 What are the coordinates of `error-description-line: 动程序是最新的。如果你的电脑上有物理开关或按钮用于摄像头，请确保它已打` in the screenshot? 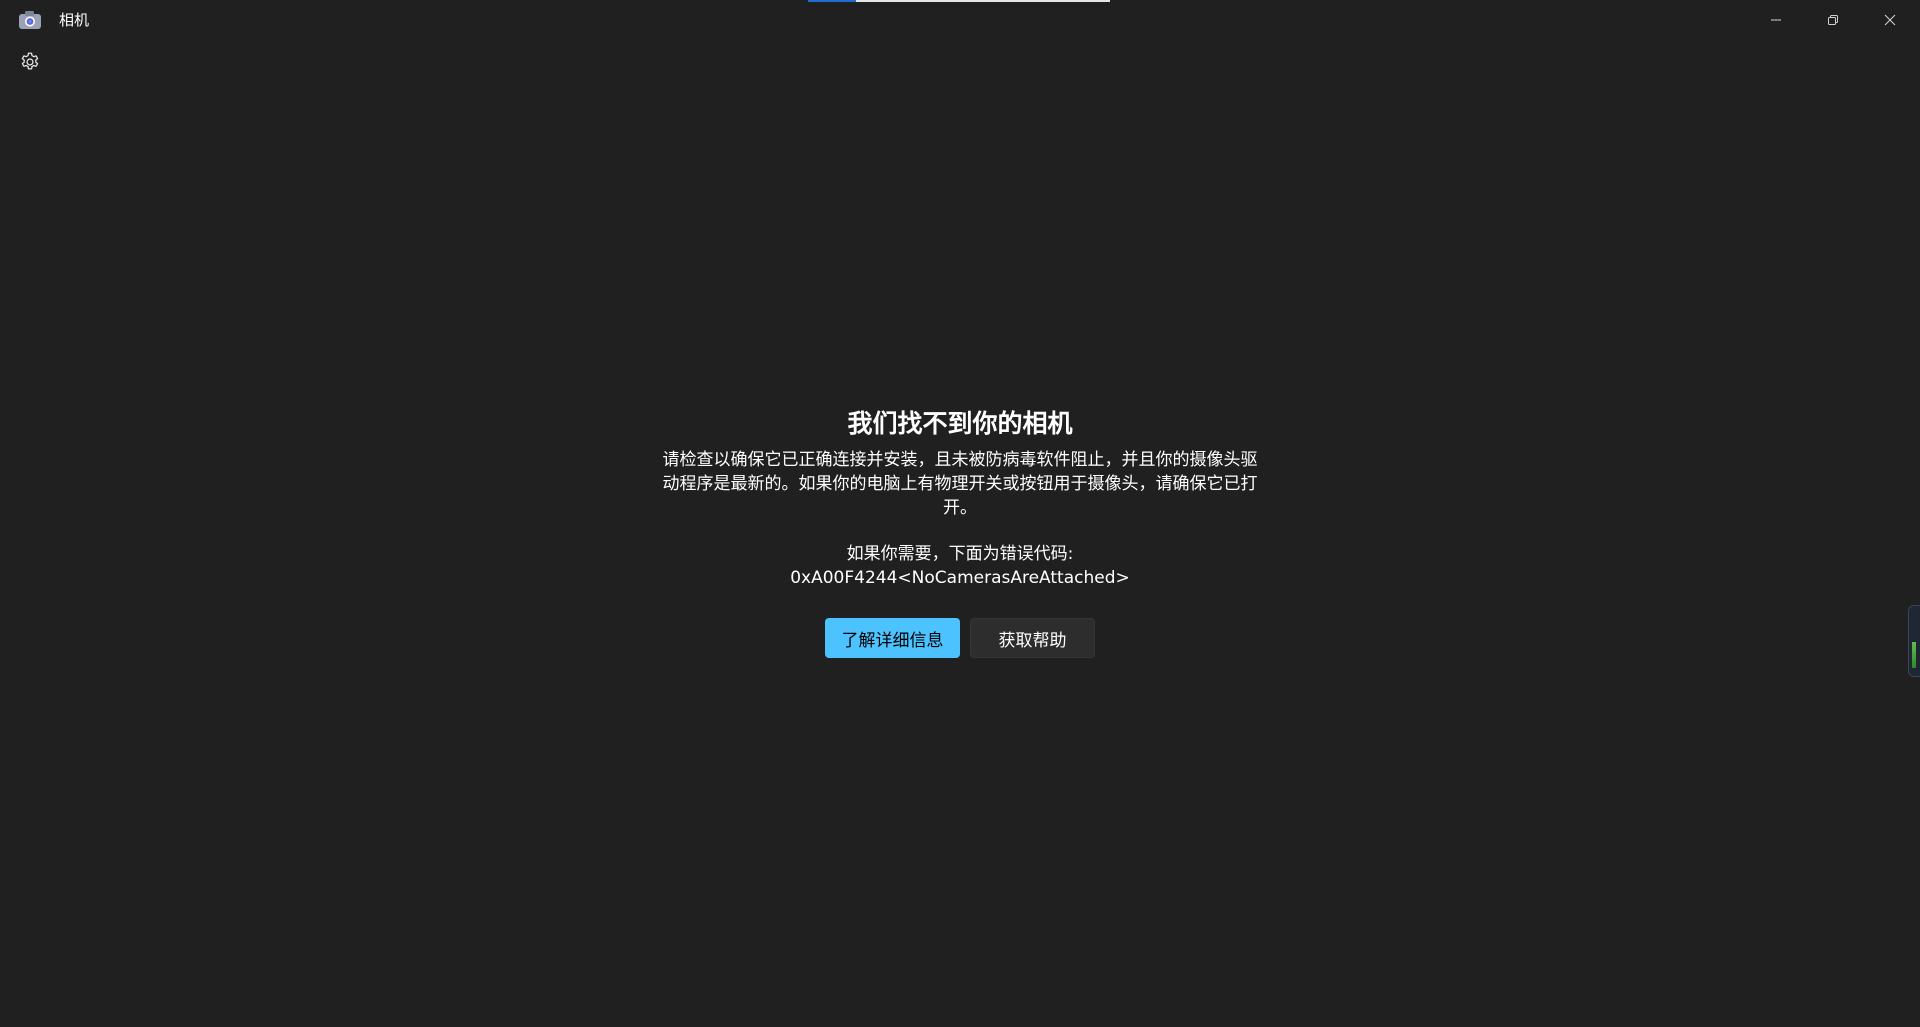 It's located at (960, 484).